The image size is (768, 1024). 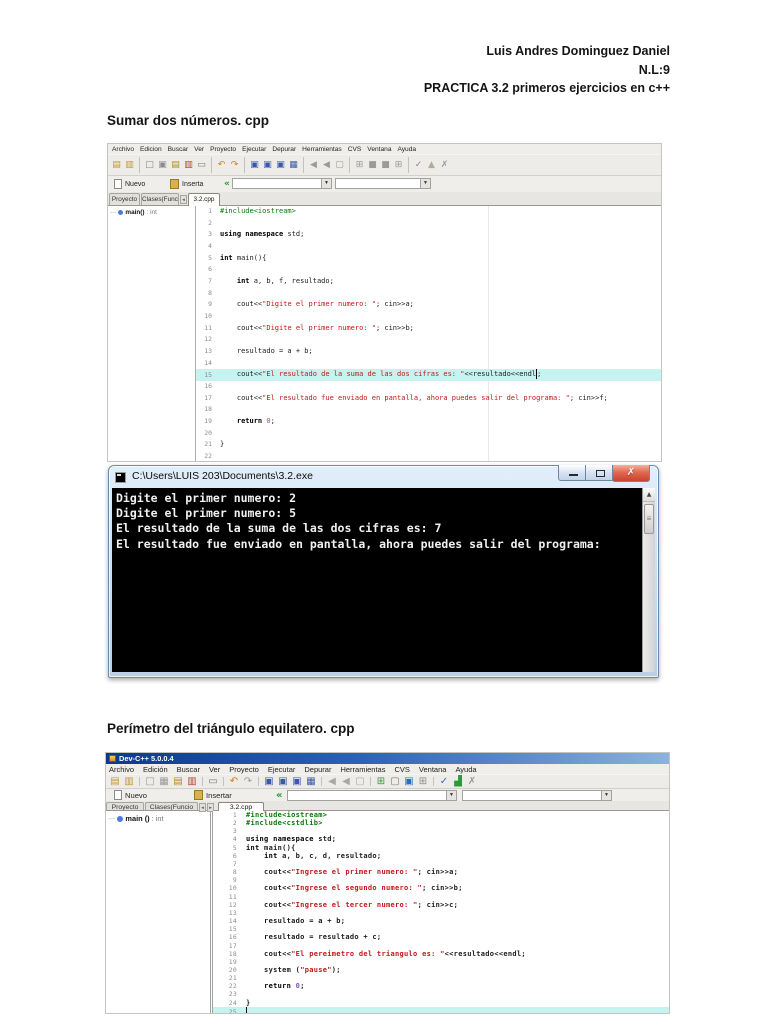 I want to click on abort-icon: ✗, so click(x=444, y=165).